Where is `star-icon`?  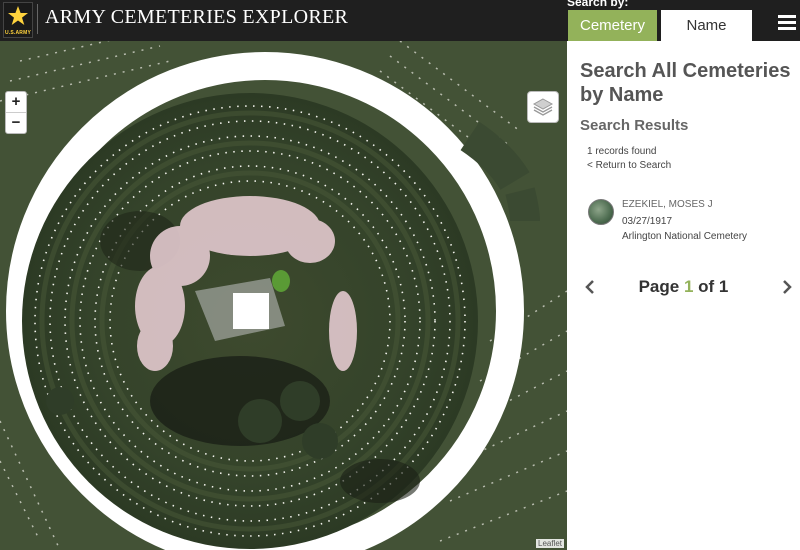 star-icon is located at coordinates (18, 15).